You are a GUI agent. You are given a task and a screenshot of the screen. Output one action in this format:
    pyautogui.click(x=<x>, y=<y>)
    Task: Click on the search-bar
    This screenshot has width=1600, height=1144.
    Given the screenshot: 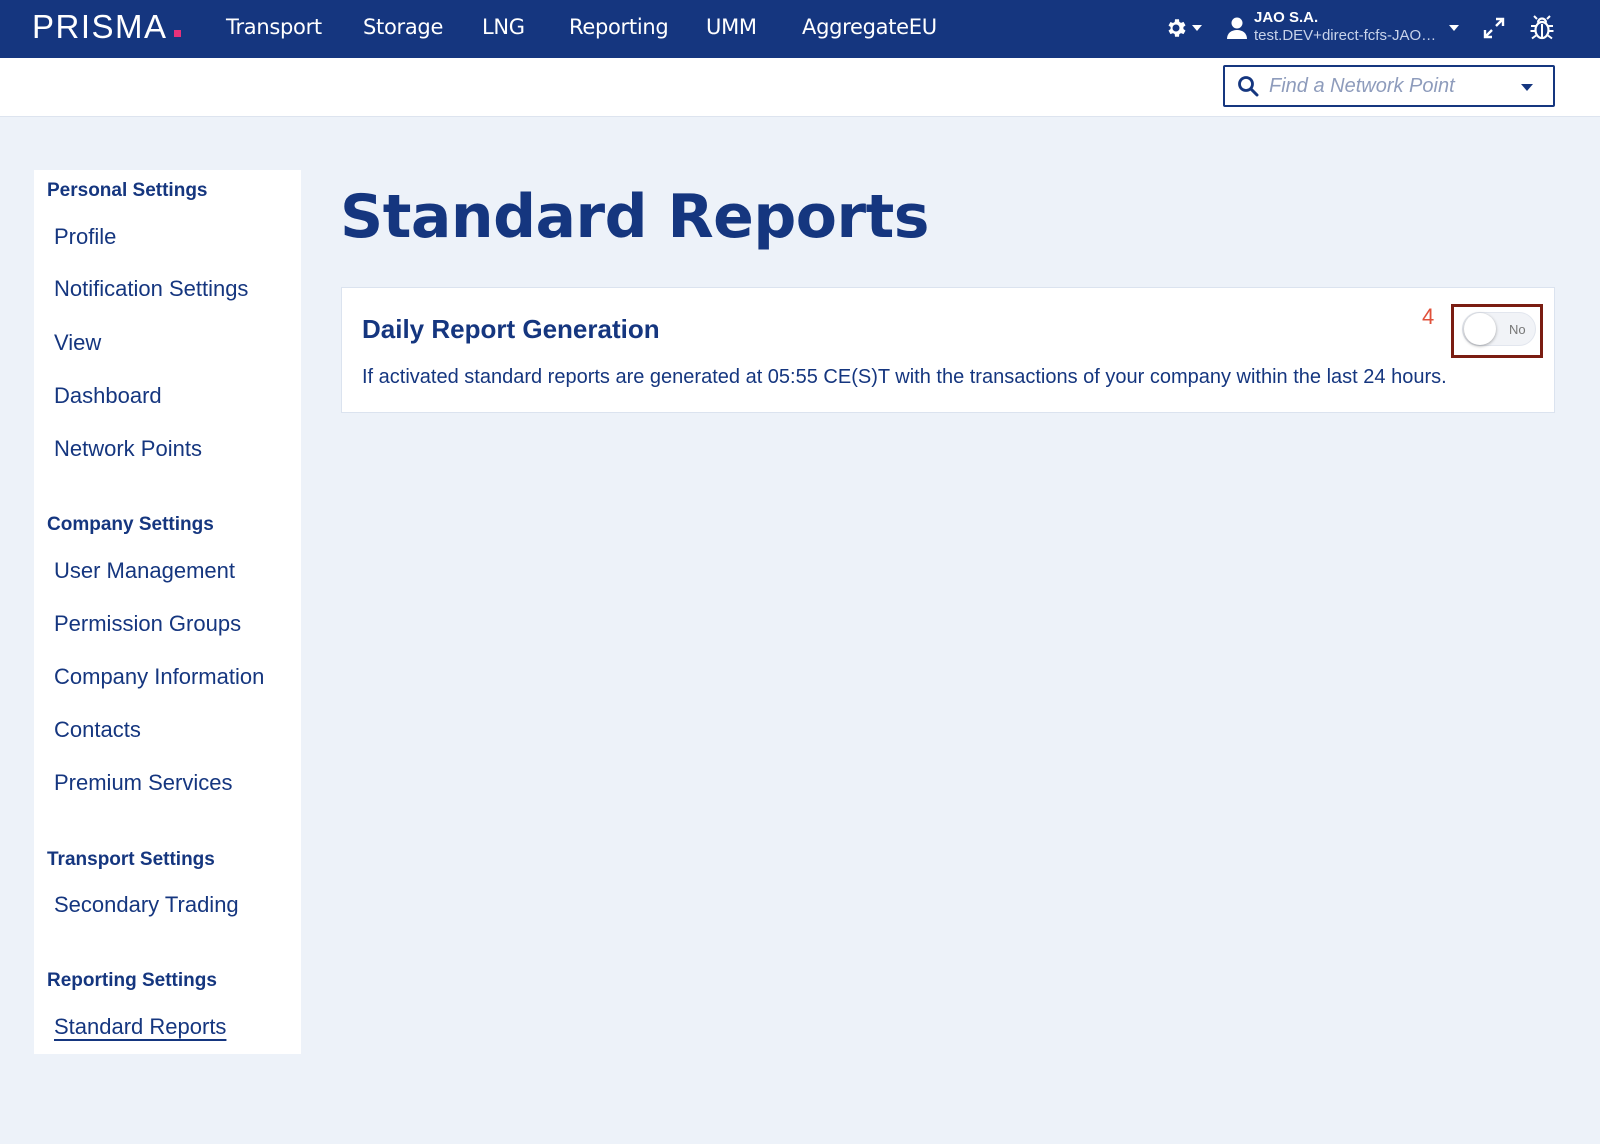 What is the action you would take?
    pyautogui.click(x=800, y=87)
    